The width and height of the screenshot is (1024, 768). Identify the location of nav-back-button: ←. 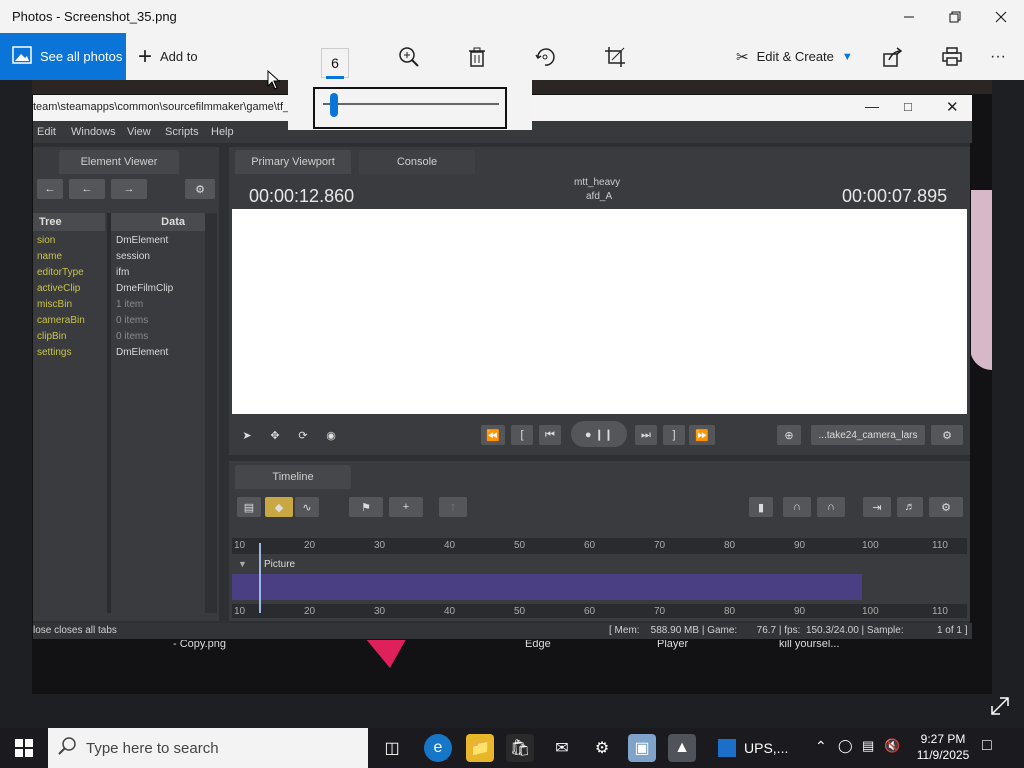
(87, 189).